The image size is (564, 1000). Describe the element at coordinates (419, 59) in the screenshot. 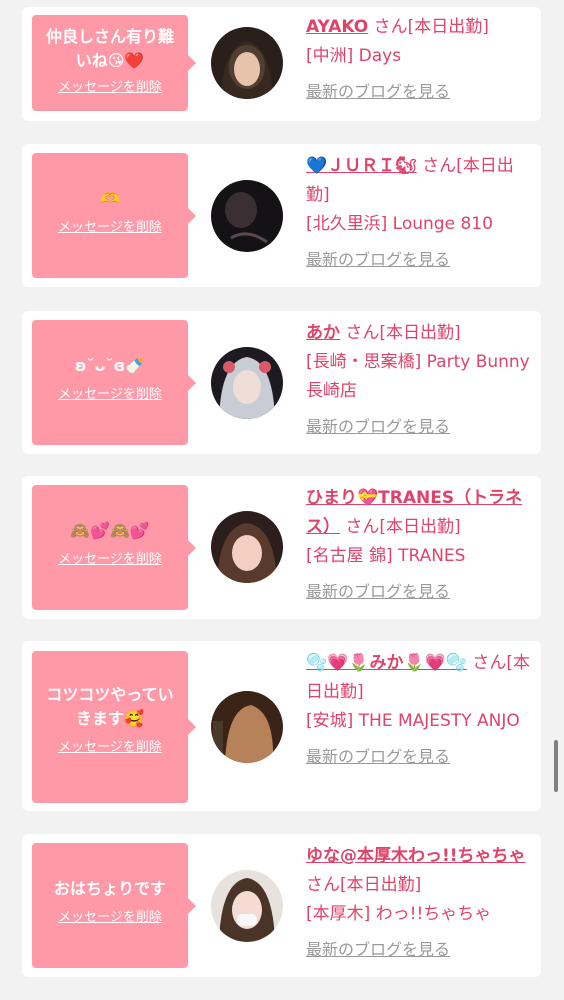

I see `cast-info: AYAKO さん[本日出勤] [中洲] Days 最新のブログを見る` at that location.